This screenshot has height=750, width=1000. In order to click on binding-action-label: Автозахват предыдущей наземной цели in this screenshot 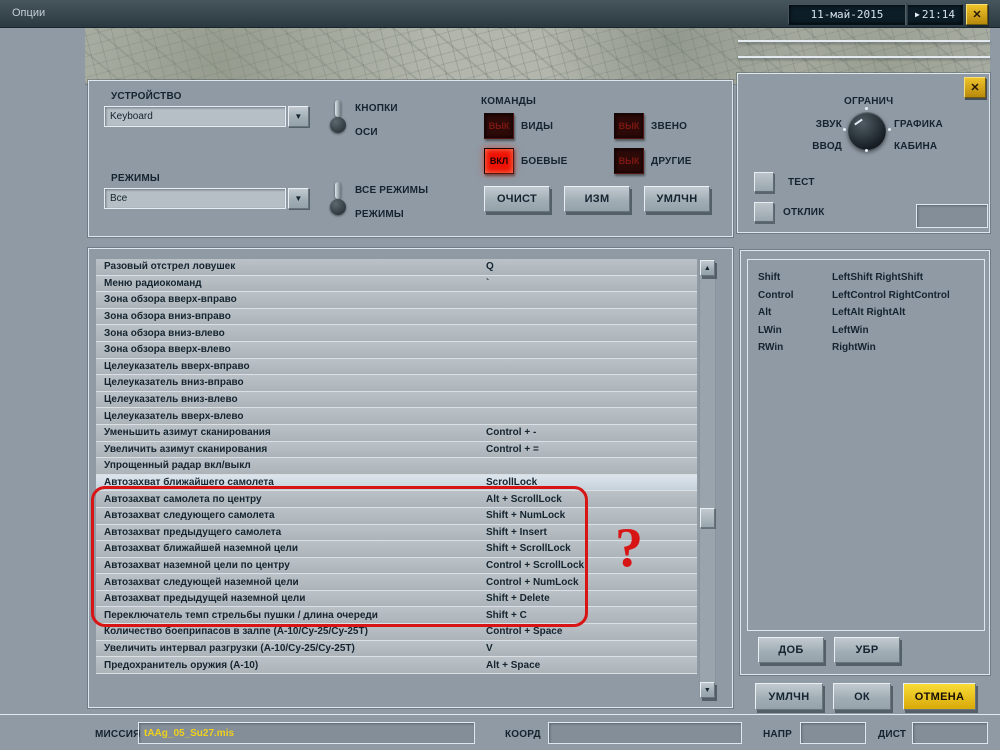, I will do `click(205, 599)`.